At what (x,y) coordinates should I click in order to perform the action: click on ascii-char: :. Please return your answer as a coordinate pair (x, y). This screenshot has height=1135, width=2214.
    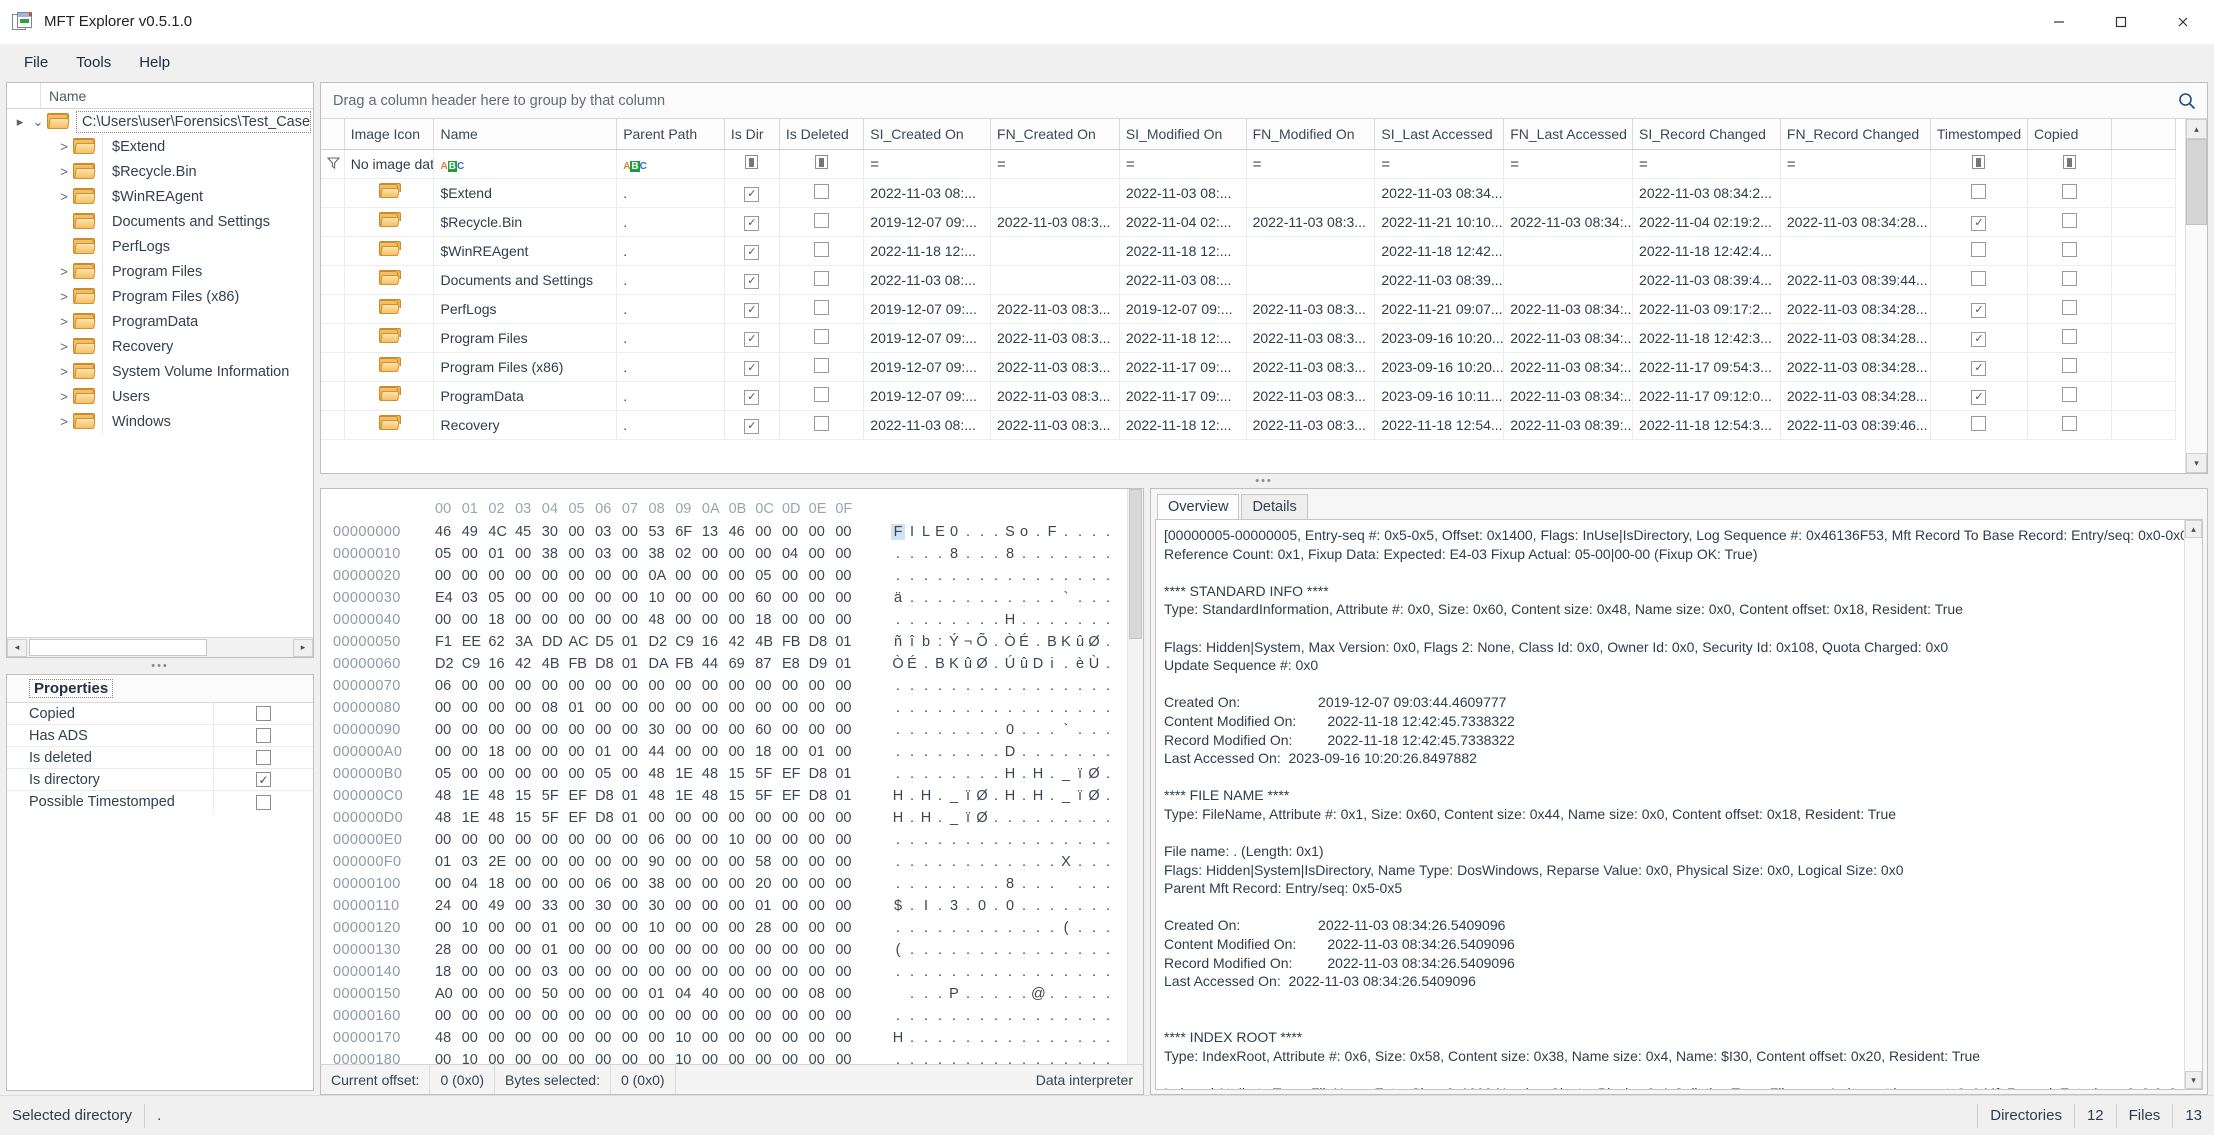
    Looking at the image, I should click on (940, 642).